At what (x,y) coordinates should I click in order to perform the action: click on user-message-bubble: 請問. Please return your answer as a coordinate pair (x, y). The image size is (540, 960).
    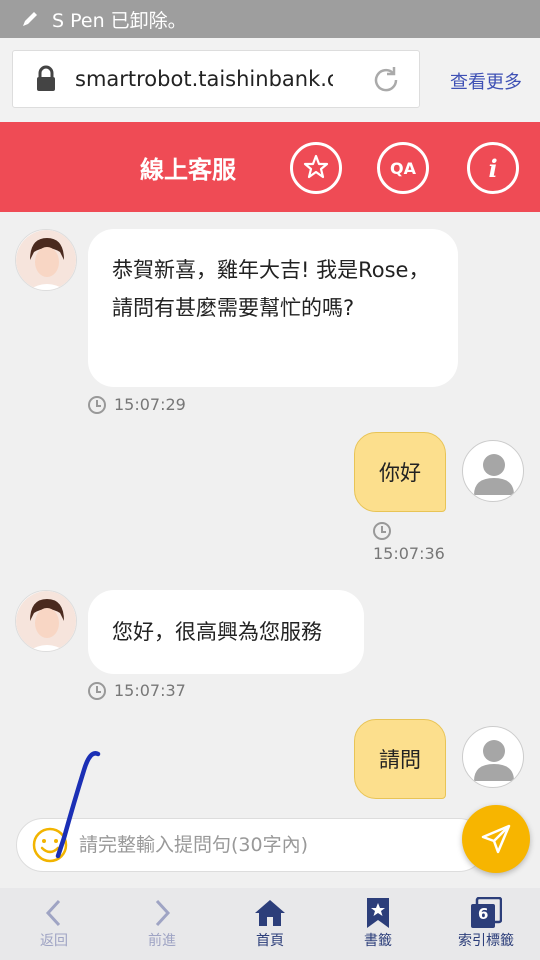
    Looking at the image, I should click on (400, 759).